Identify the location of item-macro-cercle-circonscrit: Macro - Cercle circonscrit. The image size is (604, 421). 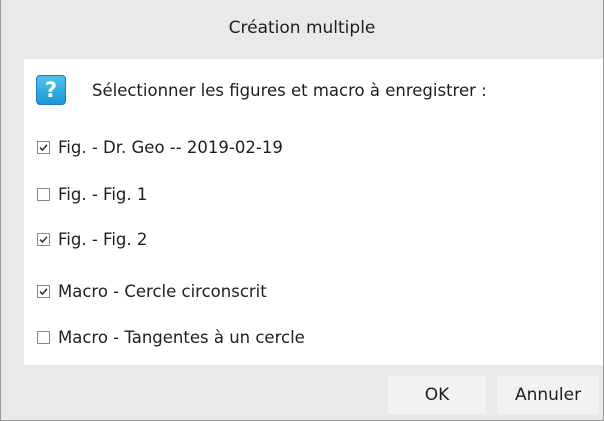
(152, 291).